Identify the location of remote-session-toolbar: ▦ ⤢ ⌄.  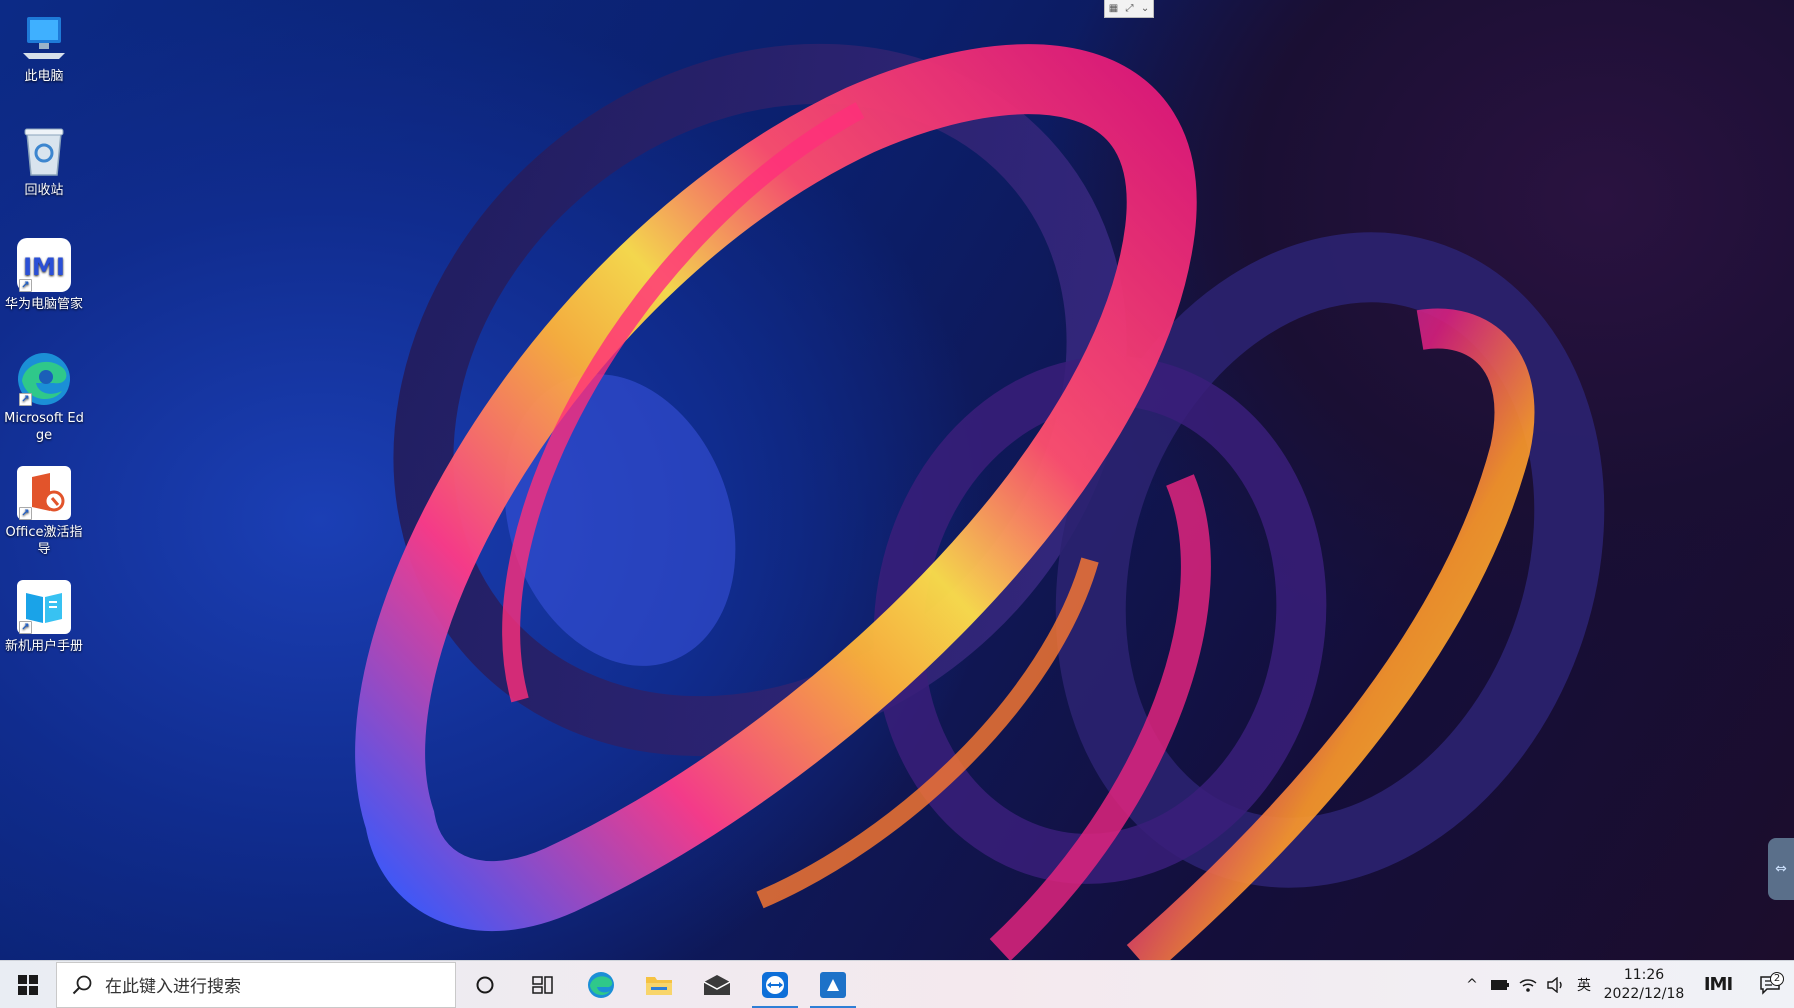
(1129, 9).